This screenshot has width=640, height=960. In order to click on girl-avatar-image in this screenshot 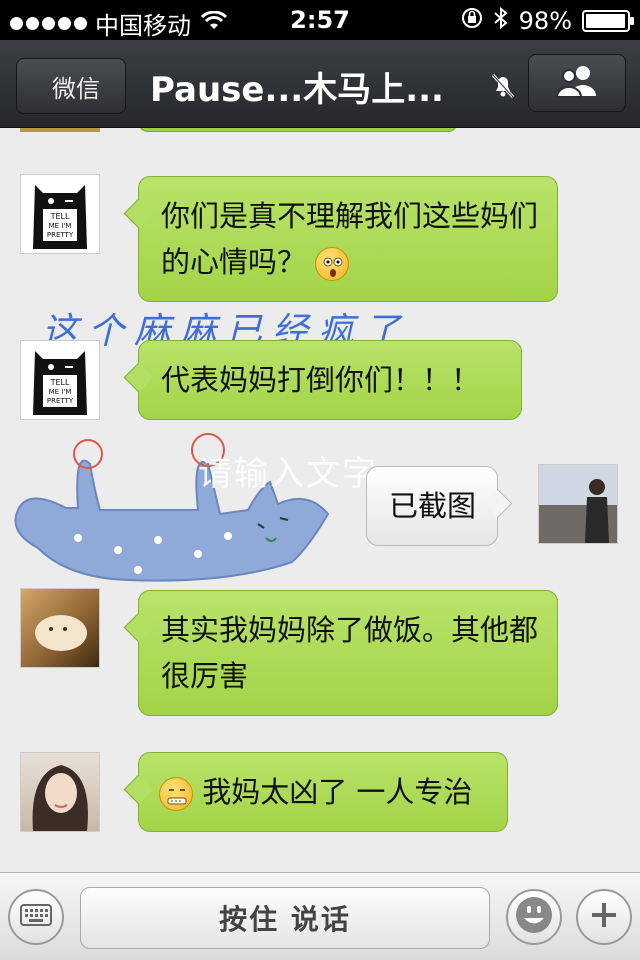, I will do `click(60, 798)`.